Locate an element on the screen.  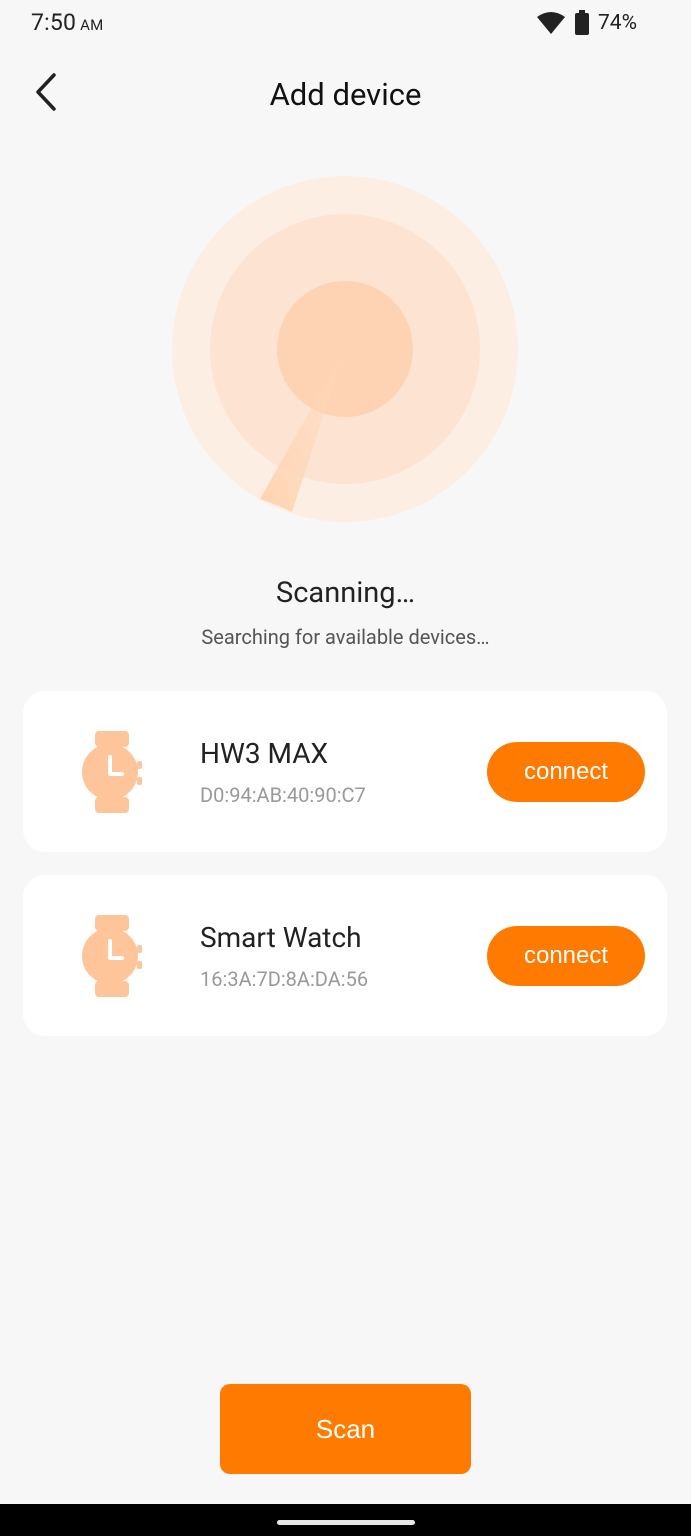
battery-icon is located at coordinates (582, 22).